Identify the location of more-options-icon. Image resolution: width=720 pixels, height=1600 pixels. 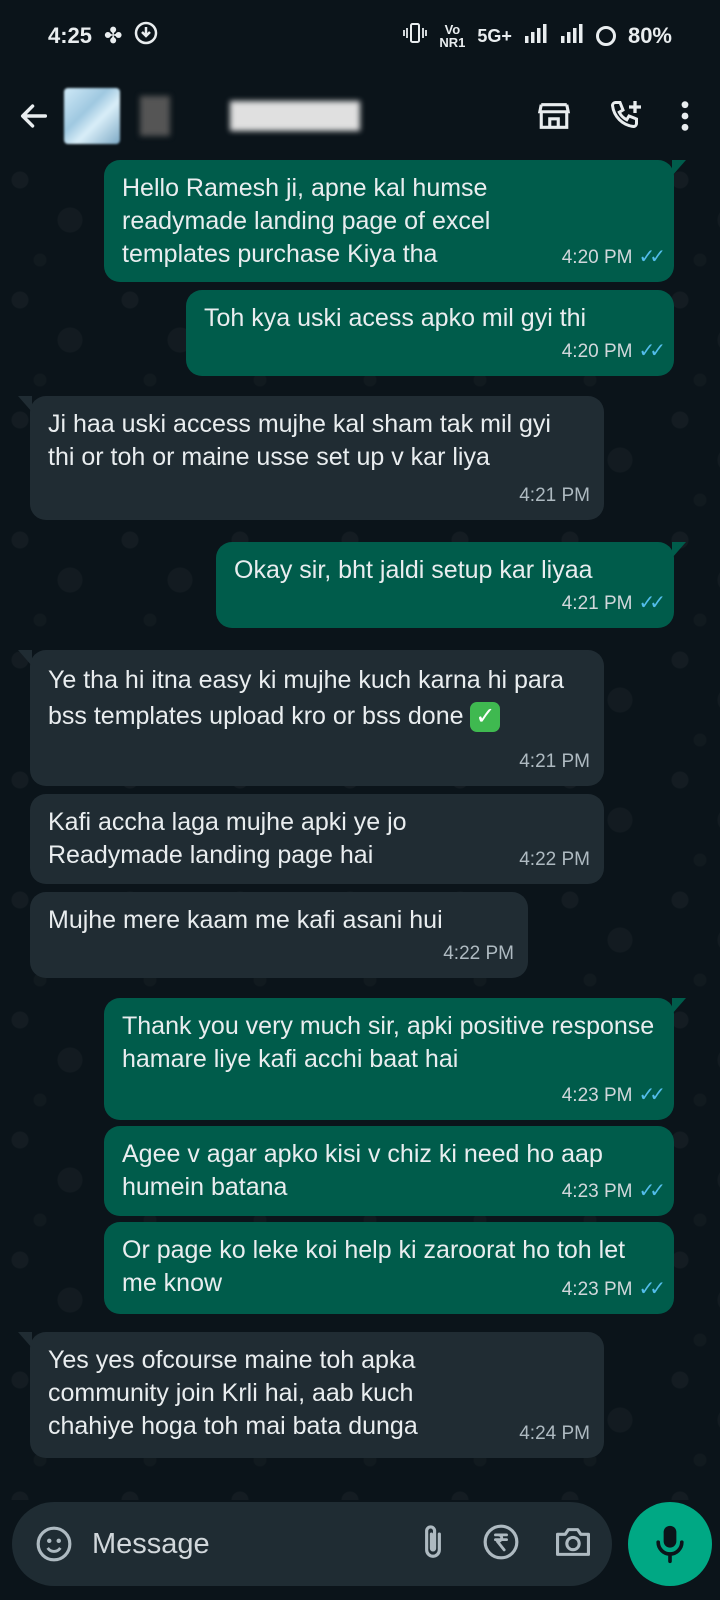
(685, 116).